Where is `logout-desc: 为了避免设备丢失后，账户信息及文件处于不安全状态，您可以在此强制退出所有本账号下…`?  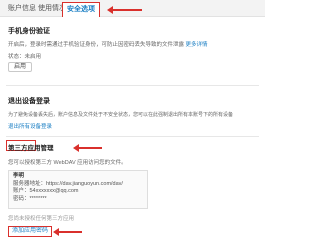
logout-desc: 为了避免设备丢失后，账户信息及文件处于不安全状态，您可以在此强制退出所有本账号下… is located at coordinates (121, 115).